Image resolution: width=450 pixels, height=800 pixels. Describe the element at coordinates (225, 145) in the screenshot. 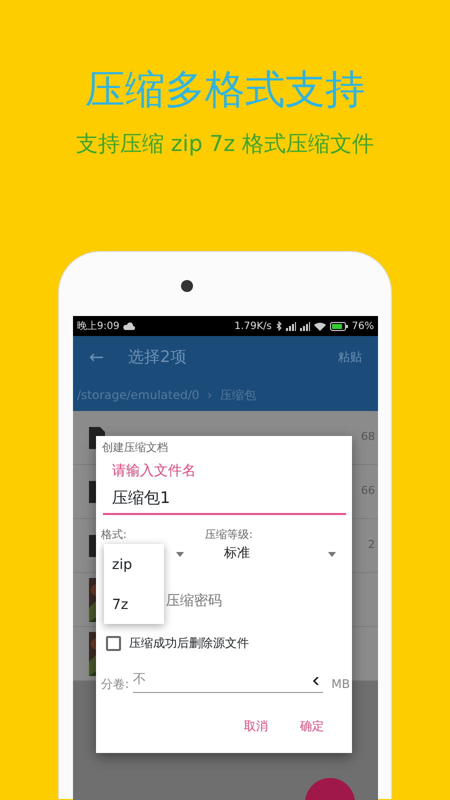

I see `promo-subtitle: 支持压缩 zip 7z 格式压缩文件` at that location.